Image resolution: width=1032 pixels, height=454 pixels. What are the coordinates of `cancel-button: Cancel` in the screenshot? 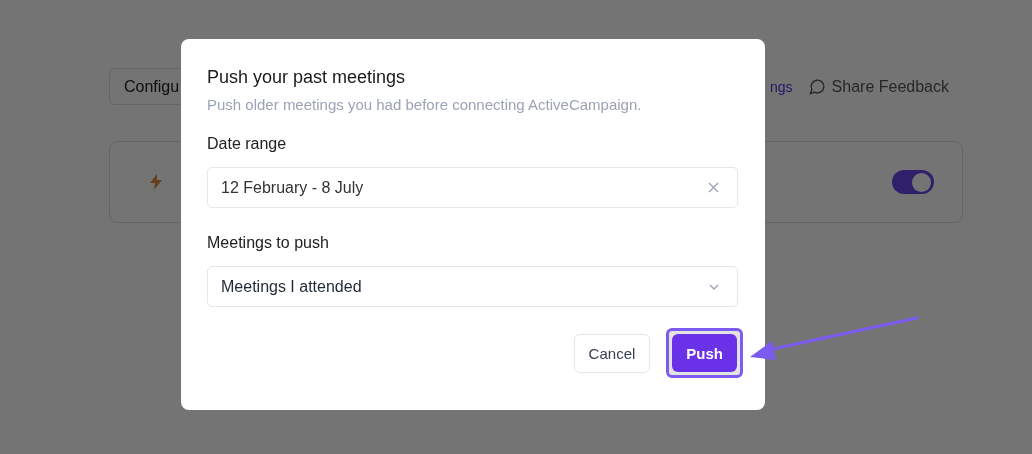 It's located at (612, 353).